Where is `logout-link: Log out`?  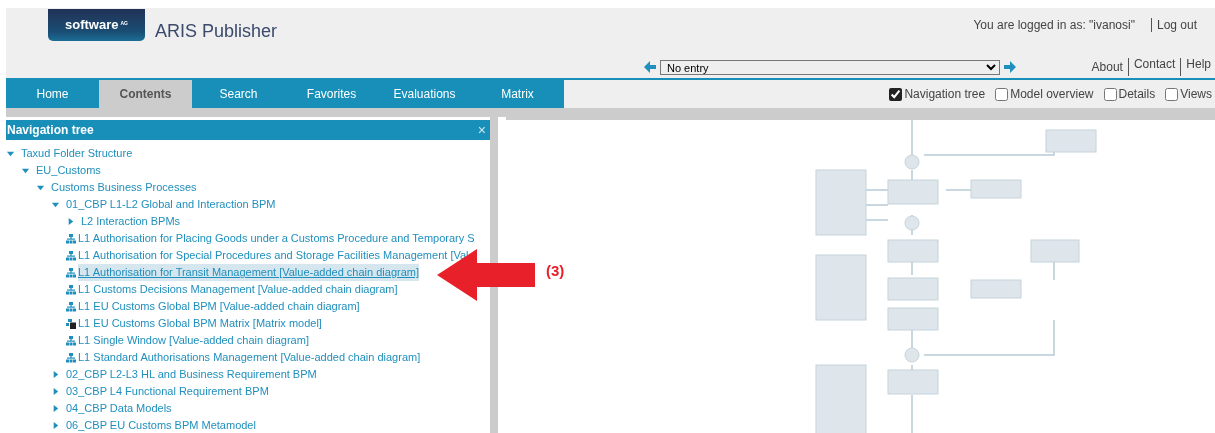
logout-link: Log out is located at coordinates (1173, 25).